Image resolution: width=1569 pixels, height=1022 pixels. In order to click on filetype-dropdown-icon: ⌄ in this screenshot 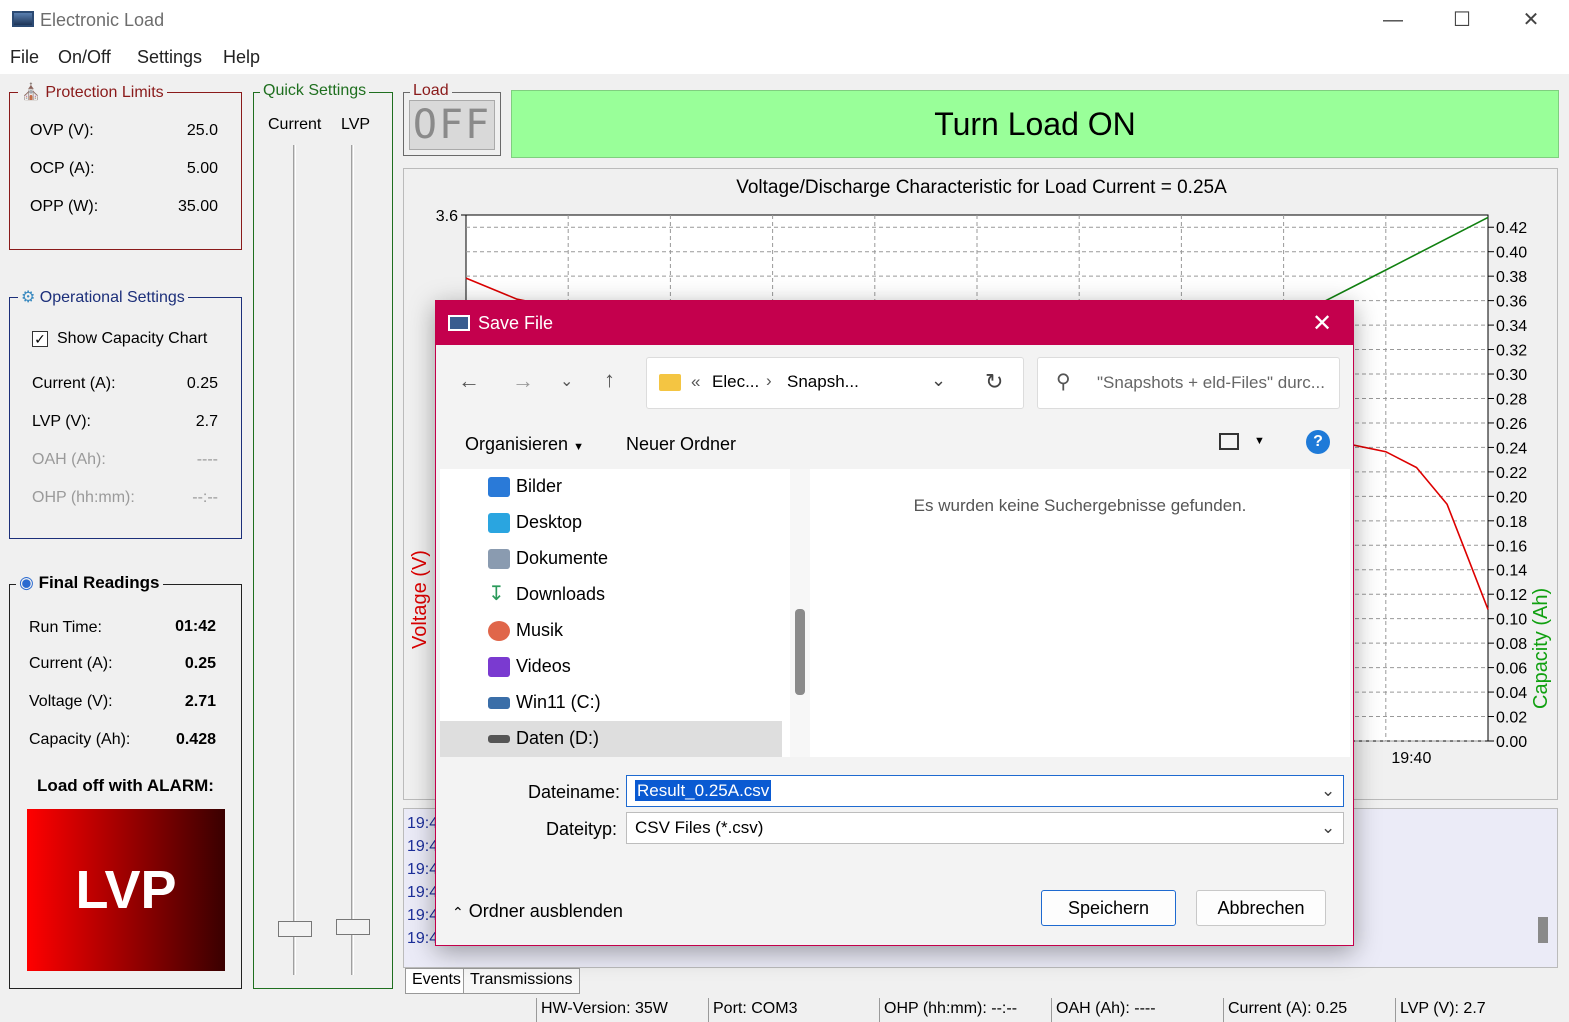, I will do `click(1328, 828)`.